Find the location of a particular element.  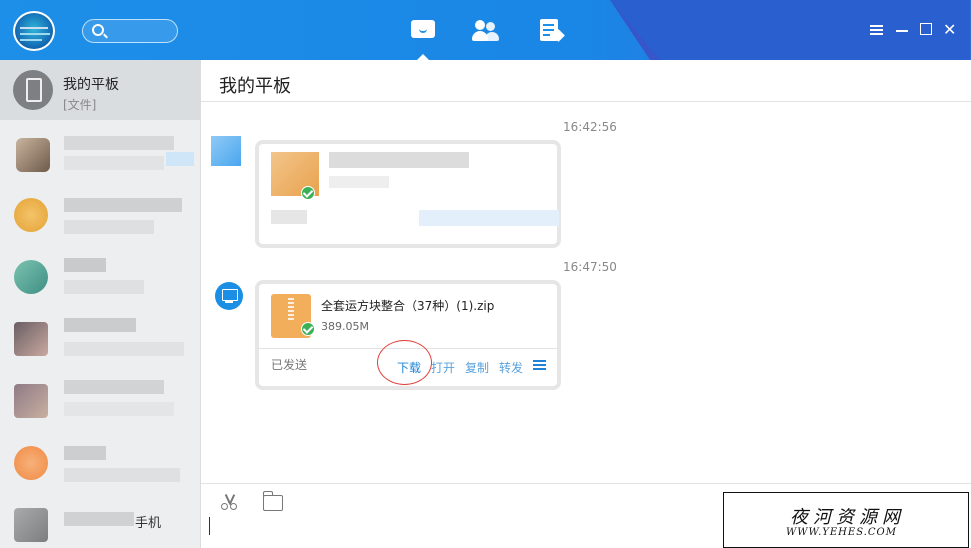

message-card is located at coordinates (408, 194).